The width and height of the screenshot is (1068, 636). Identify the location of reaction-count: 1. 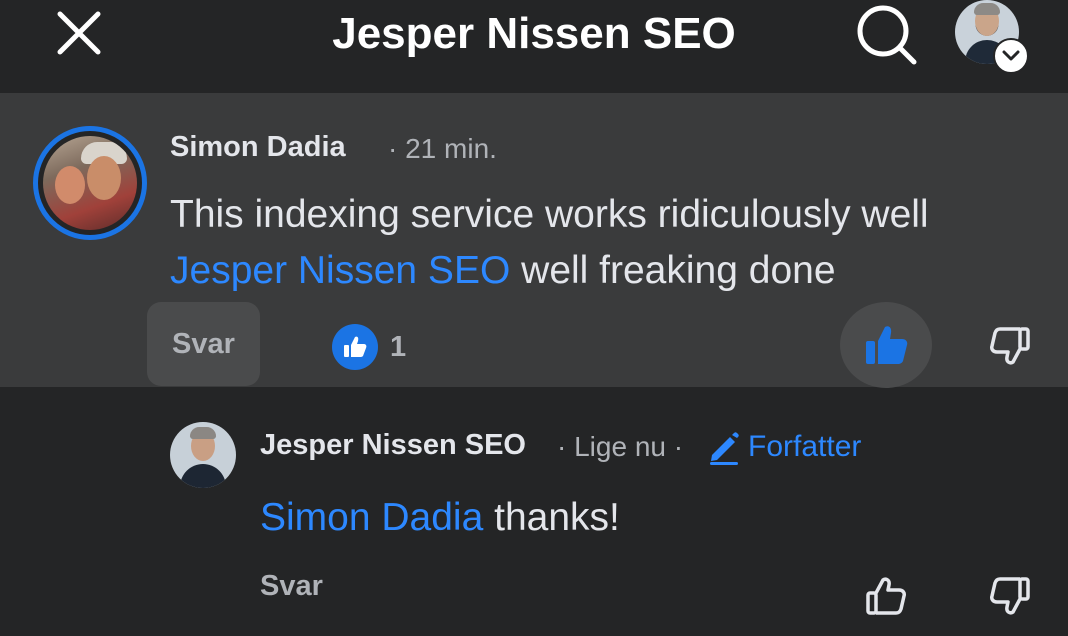
(369, 347).